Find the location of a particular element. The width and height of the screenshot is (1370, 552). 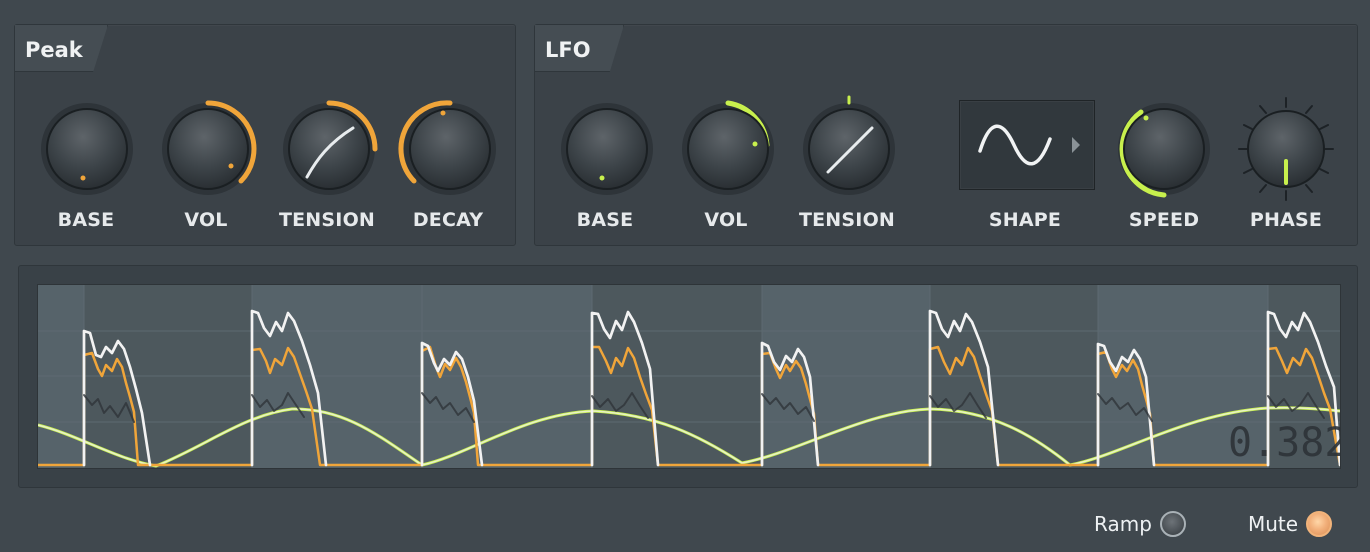

lfo-speed-knob is located at coordinates (1164, 149).